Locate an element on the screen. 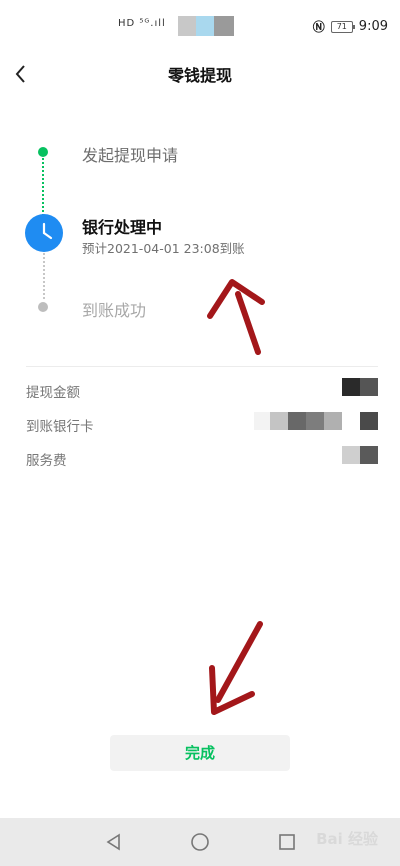  triangle-back-icon is located at coordinates (113, 842).